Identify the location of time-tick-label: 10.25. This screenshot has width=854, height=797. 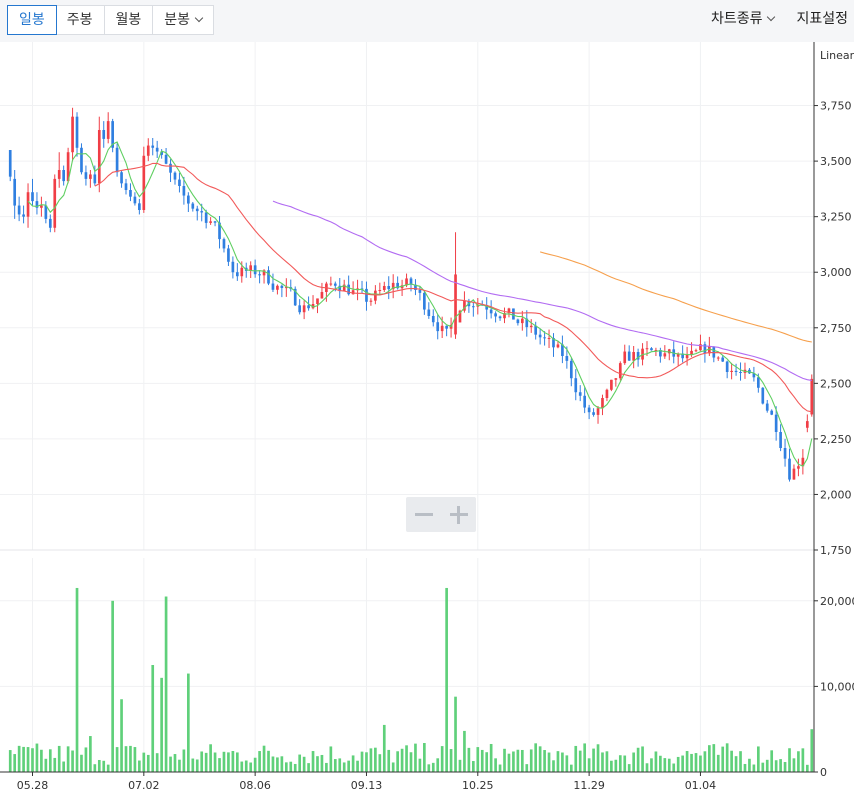
(478, 785).